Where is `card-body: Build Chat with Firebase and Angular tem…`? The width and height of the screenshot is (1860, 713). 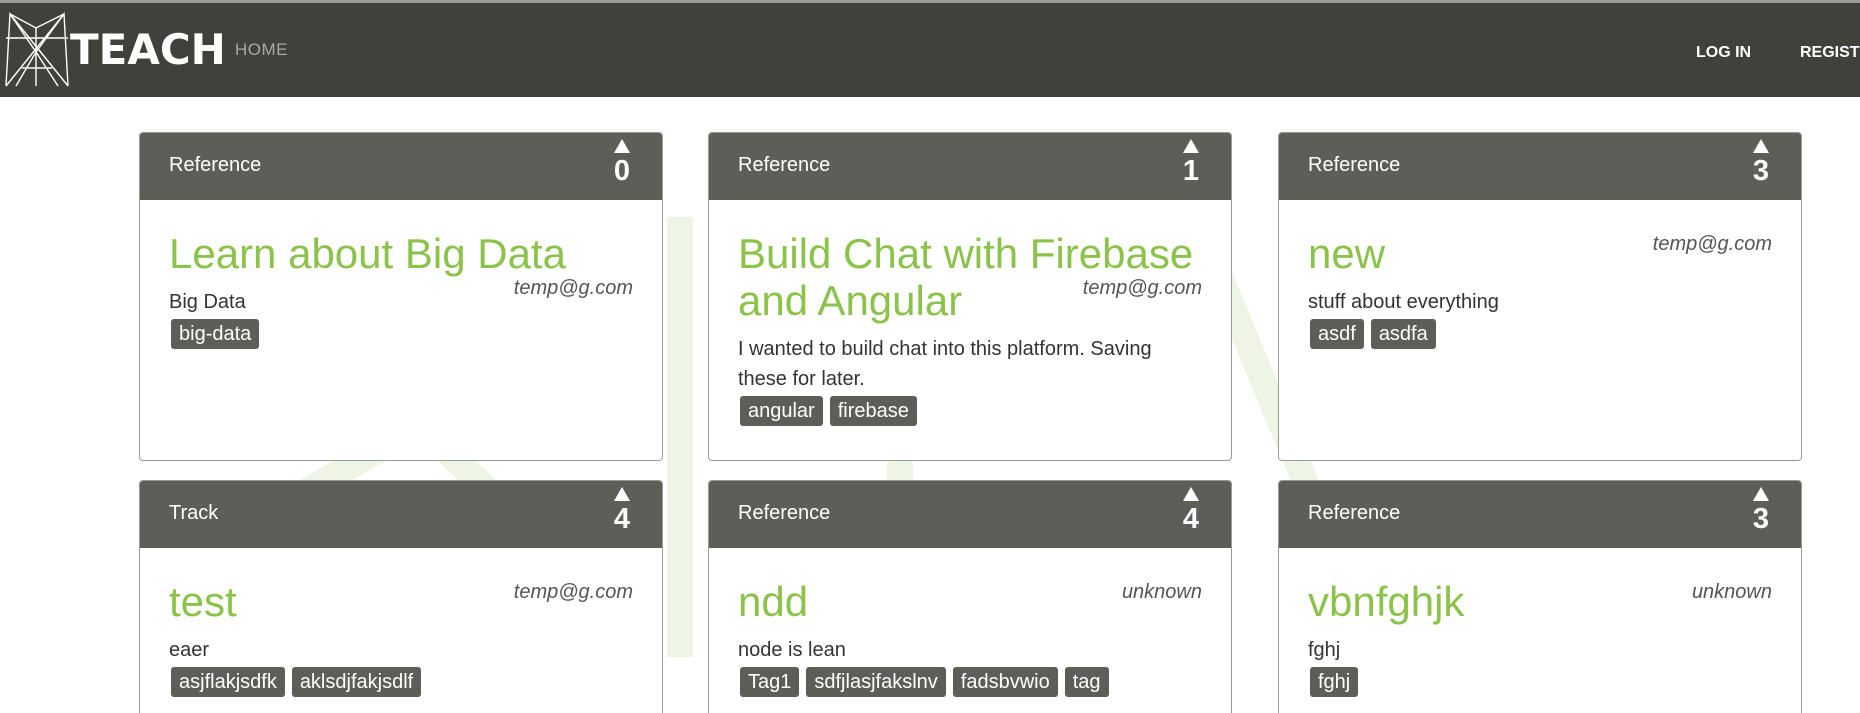
card-body: Build Chat with Firebase and Angular tem… is located at coordinates (970, 315).